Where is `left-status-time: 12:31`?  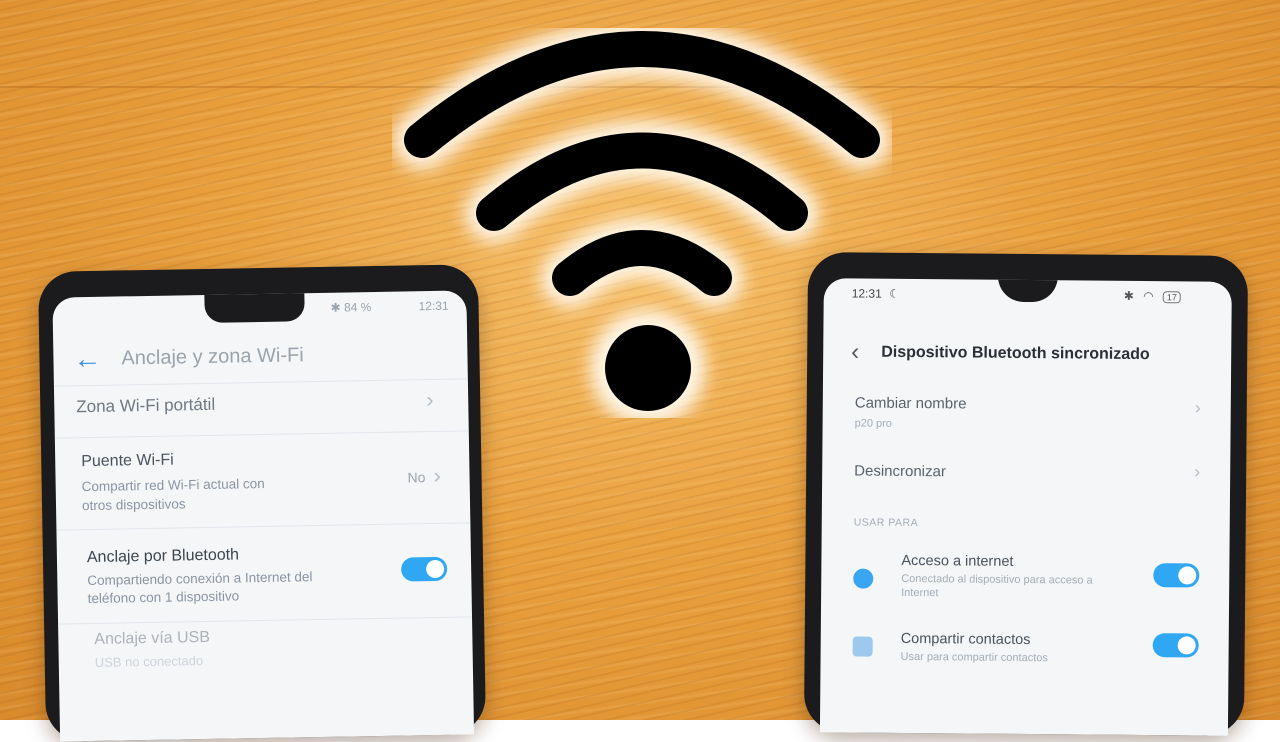
left-status-time: 12:31 is located at coordinates (433, 306).